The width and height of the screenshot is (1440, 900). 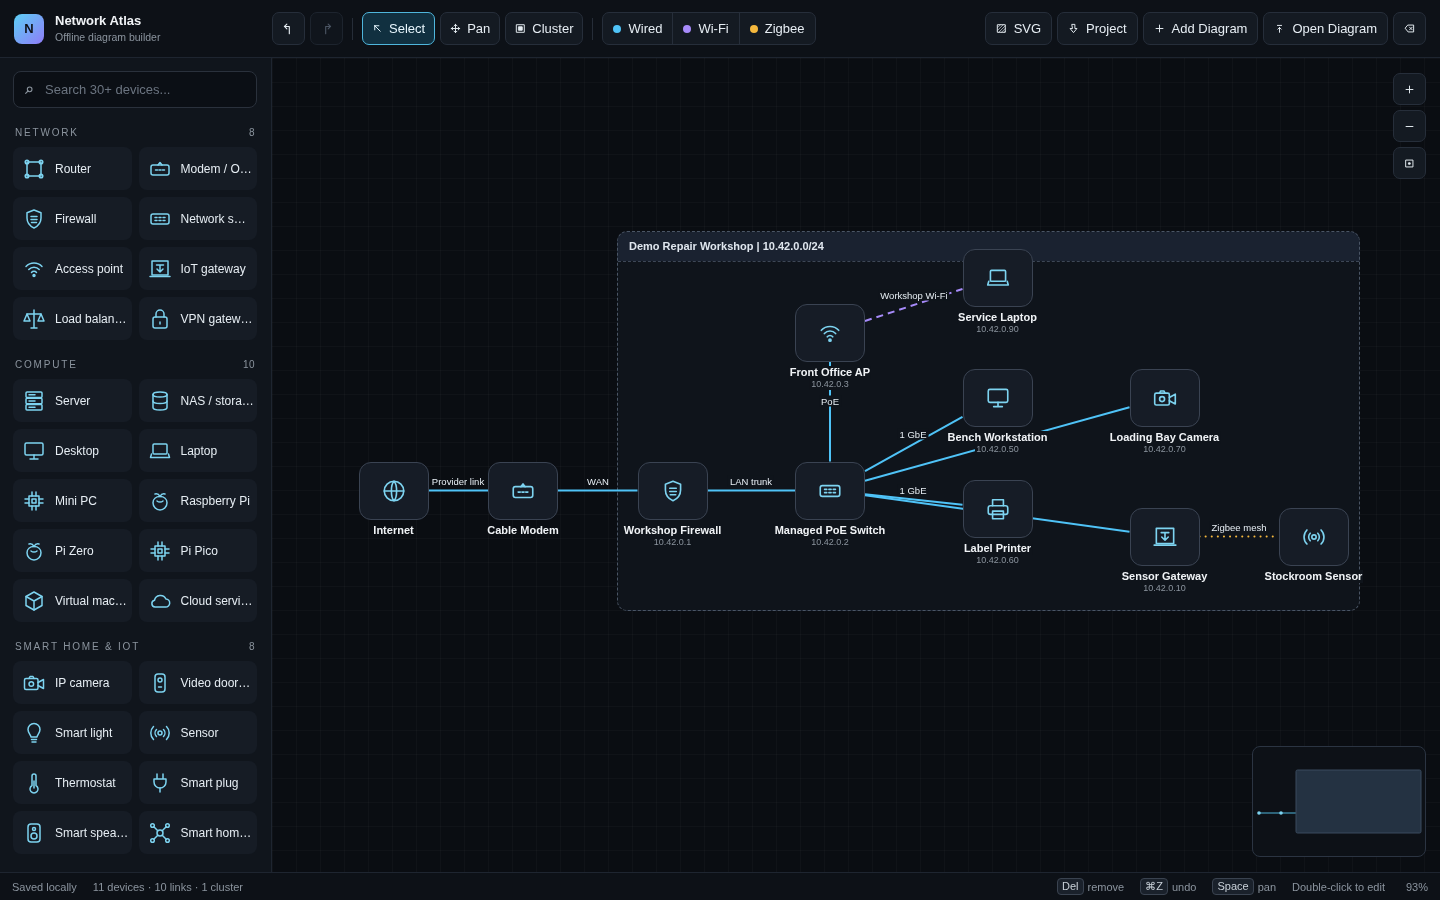 What do you see at coordinates (672, 542) in the screenshot?
I see `node-ip: 10.42.0.1` at bounding box center [672, 542].